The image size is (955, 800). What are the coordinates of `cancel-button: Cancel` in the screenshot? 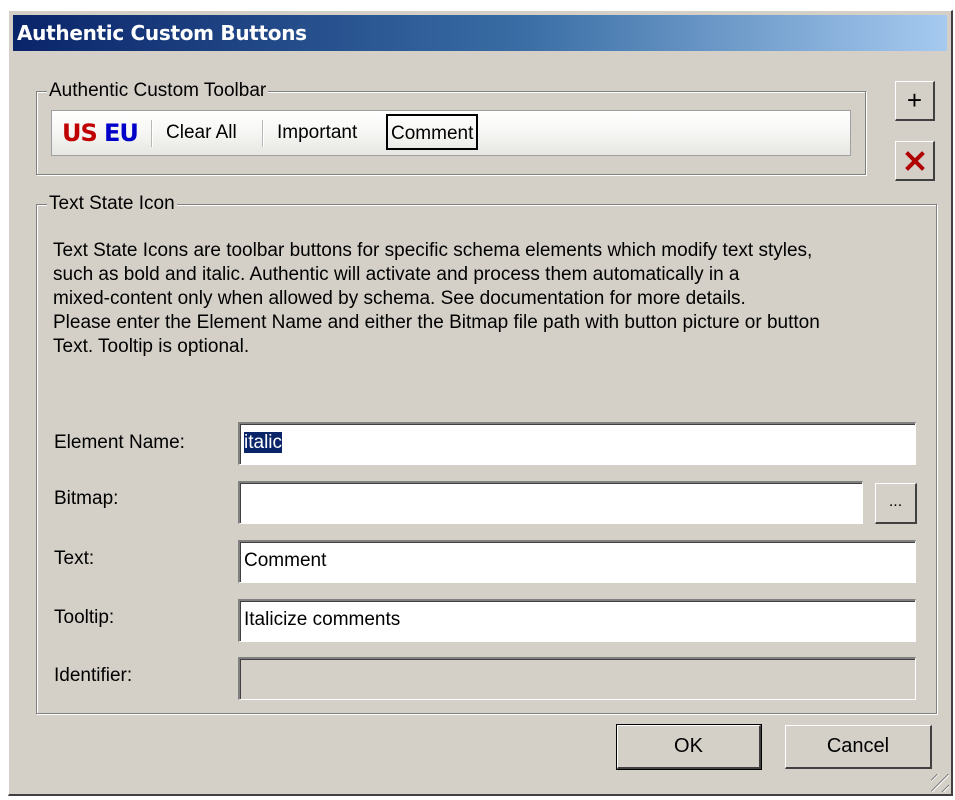 It's located at (858, 747).